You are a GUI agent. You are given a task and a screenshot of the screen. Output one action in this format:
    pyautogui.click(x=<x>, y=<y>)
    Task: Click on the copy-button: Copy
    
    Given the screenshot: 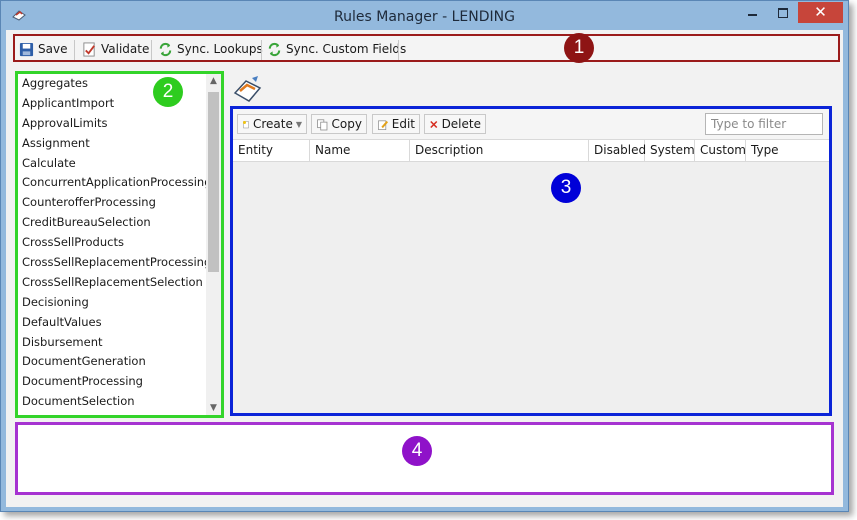 What is the action you would take?
    pyautogui.click(x=339, y=124)
    